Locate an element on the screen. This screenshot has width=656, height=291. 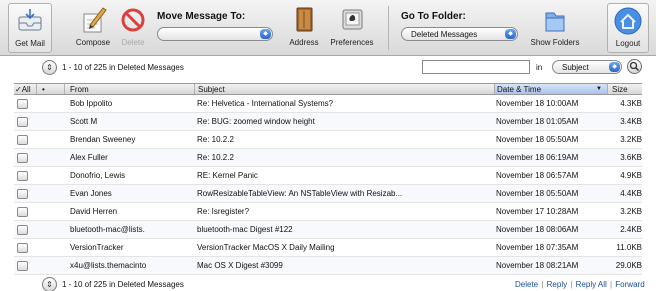
pager-status-bottom: 1 - 10 of 225 in Deleted Messages is located at coordinates (123, 284).